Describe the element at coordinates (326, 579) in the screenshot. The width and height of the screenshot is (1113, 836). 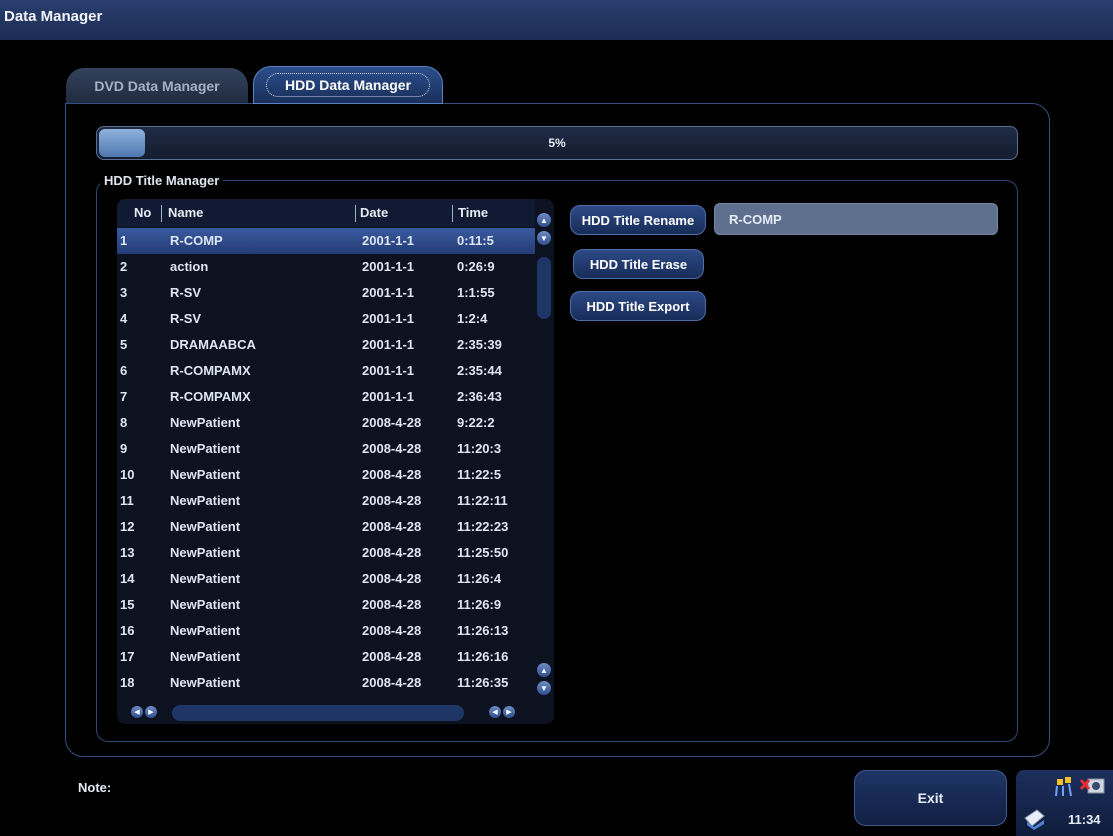
I see `table-row: 14 NewPatient 2008-4-28 11:26:4` at that location.